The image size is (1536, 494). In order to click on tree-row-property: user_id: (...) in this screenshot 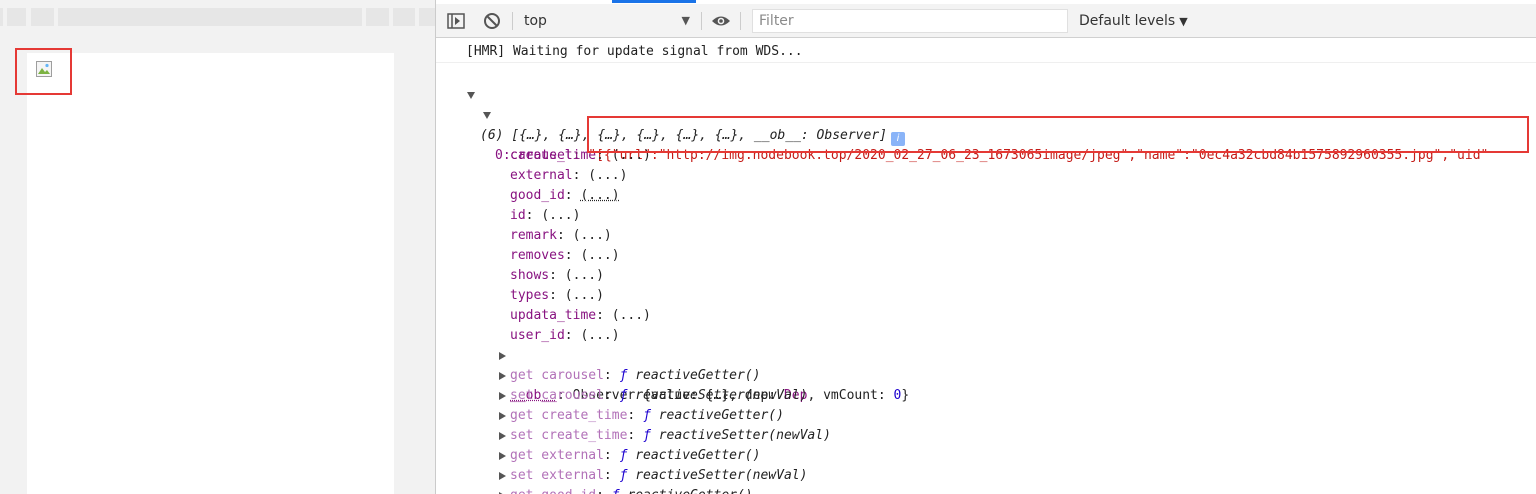, I will do `click(986, 336)`.